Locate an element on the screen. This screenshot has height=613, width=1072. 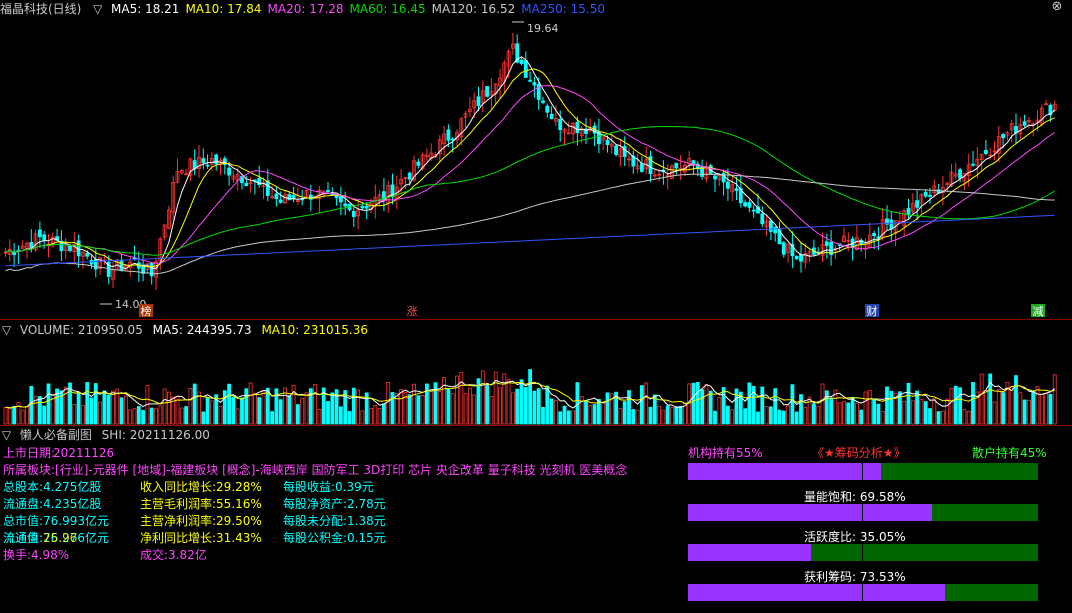
event-marker: 涨 is located at coordinates (412, 311).